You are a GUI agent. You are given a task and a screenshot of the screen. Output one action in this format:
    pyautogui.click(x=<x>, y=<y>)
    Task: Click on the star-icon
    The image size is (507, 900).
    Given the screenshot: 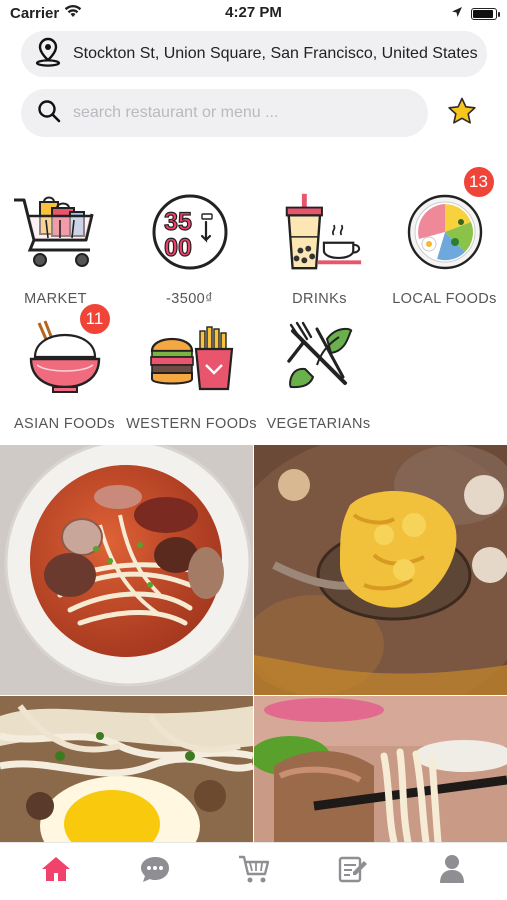 What is the action you would take?
    pyautogui.click(x=462, y=113)
    